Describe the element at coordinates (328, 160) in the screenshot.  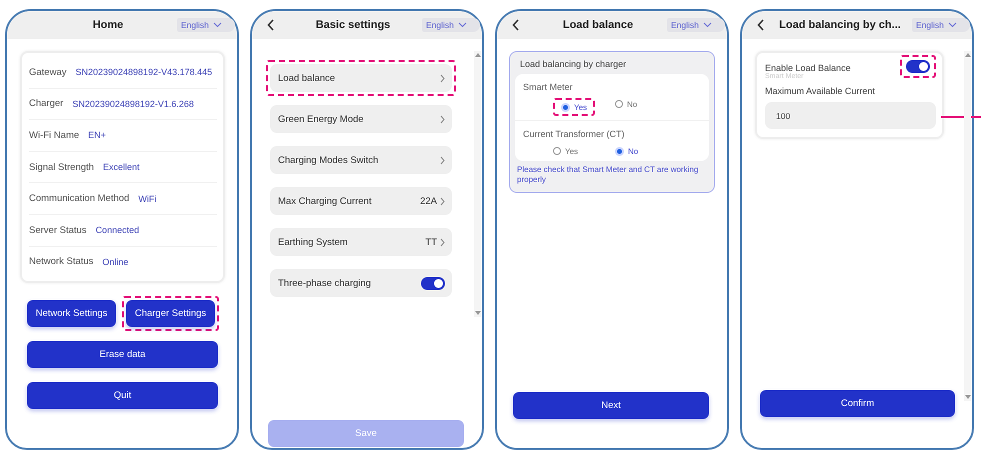
I see `row-label: Charging Modes Switch` at that location.